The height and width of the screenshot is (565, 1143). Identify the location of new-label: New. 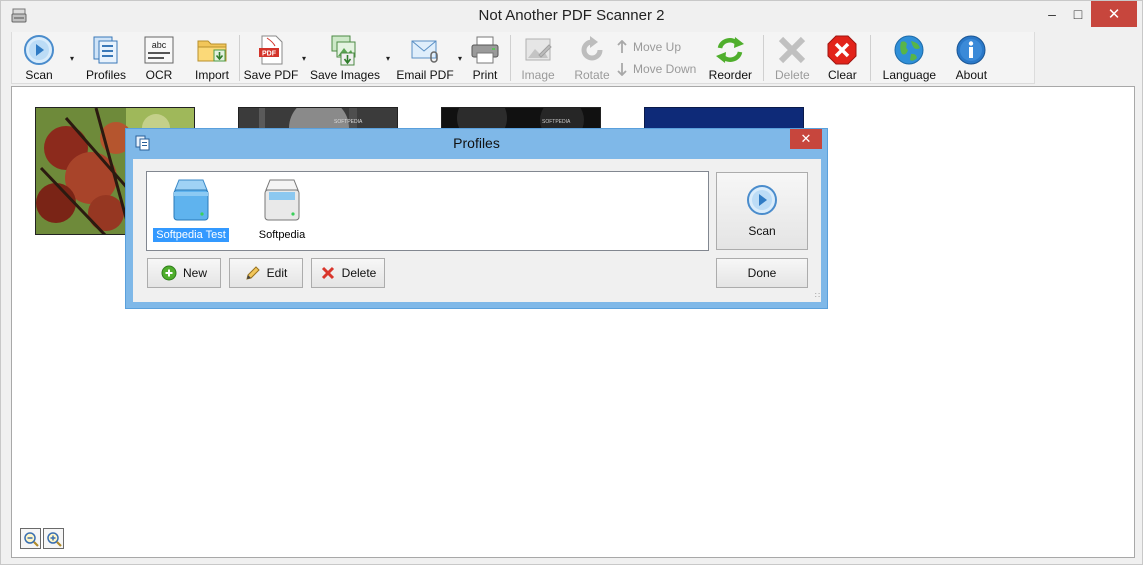
(194, 273).